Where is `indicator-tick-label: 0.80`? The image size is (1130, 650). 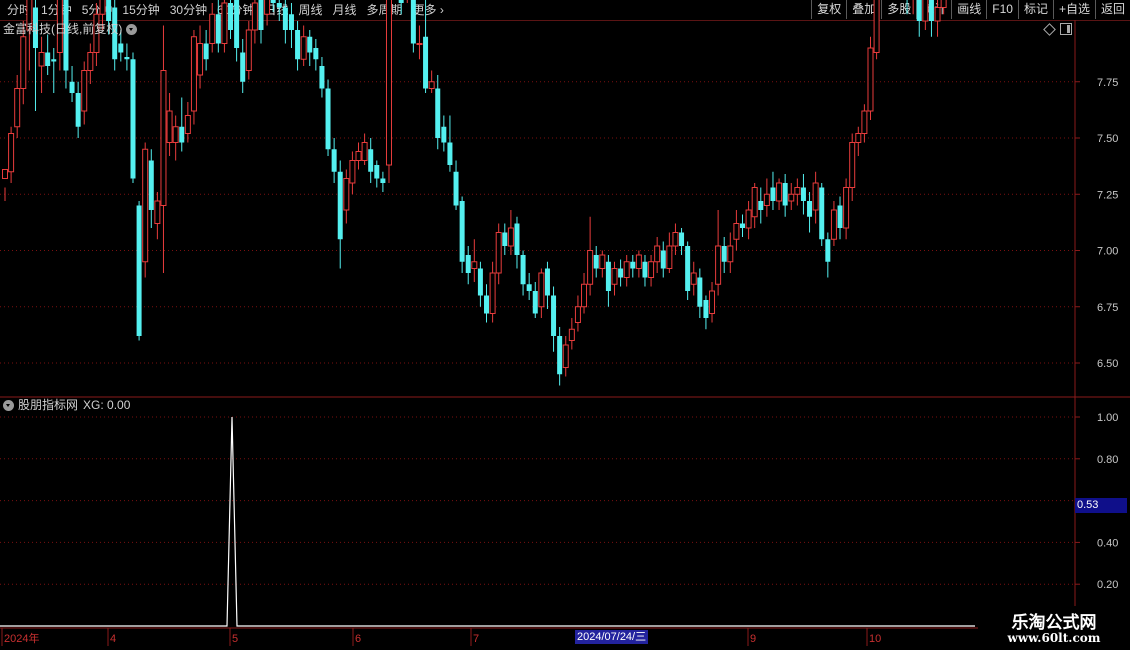 indicator-tick-label: 0.80 is located at coordinates (1107, 460).